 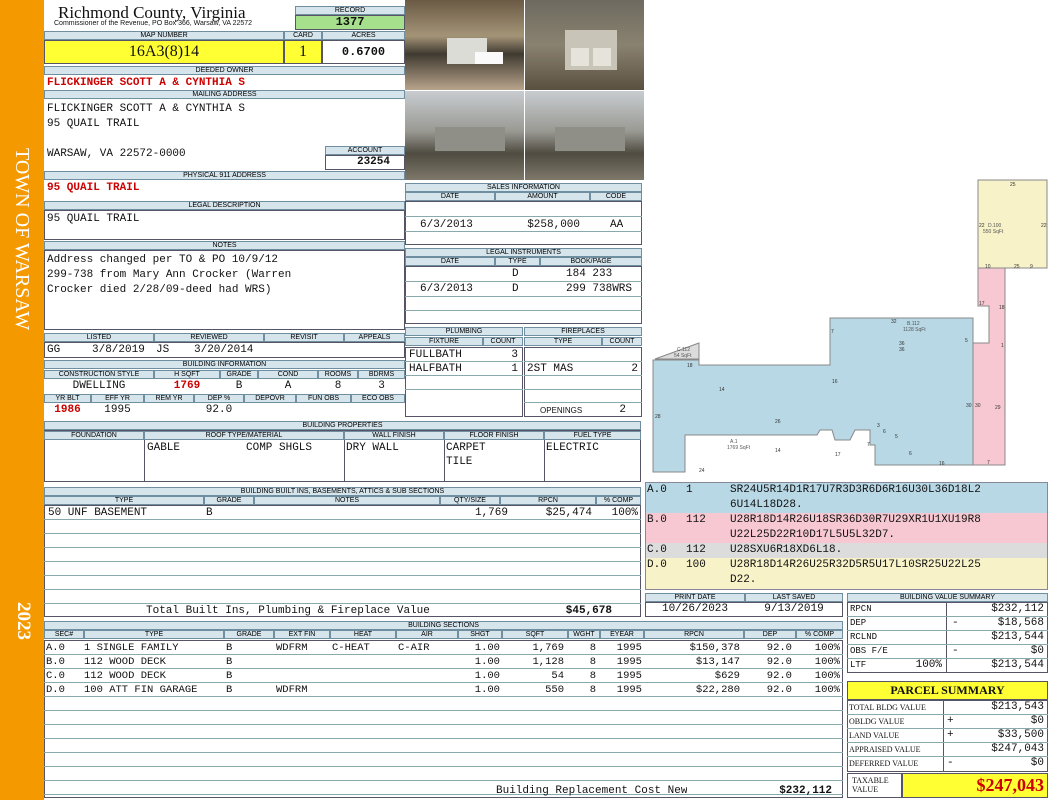 What do you see at coordinates (164, 448) in the screenshot?
I see `roof-type: GABLE` at bounding box center [164, 448].